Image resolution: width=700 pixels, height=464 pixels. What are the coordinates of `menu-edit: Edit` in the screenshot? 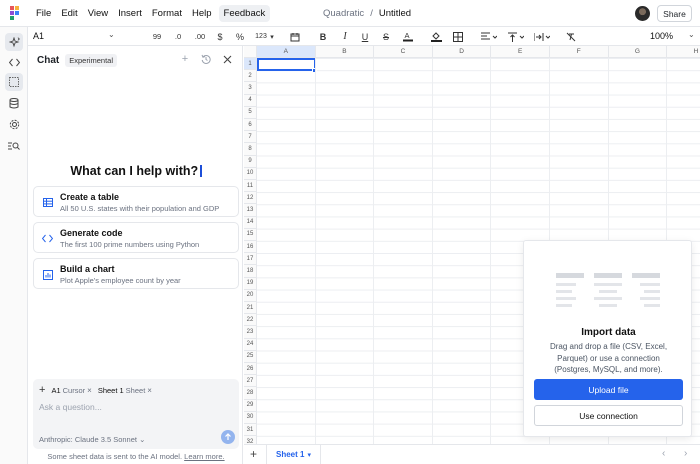 It's located at (69, 13).